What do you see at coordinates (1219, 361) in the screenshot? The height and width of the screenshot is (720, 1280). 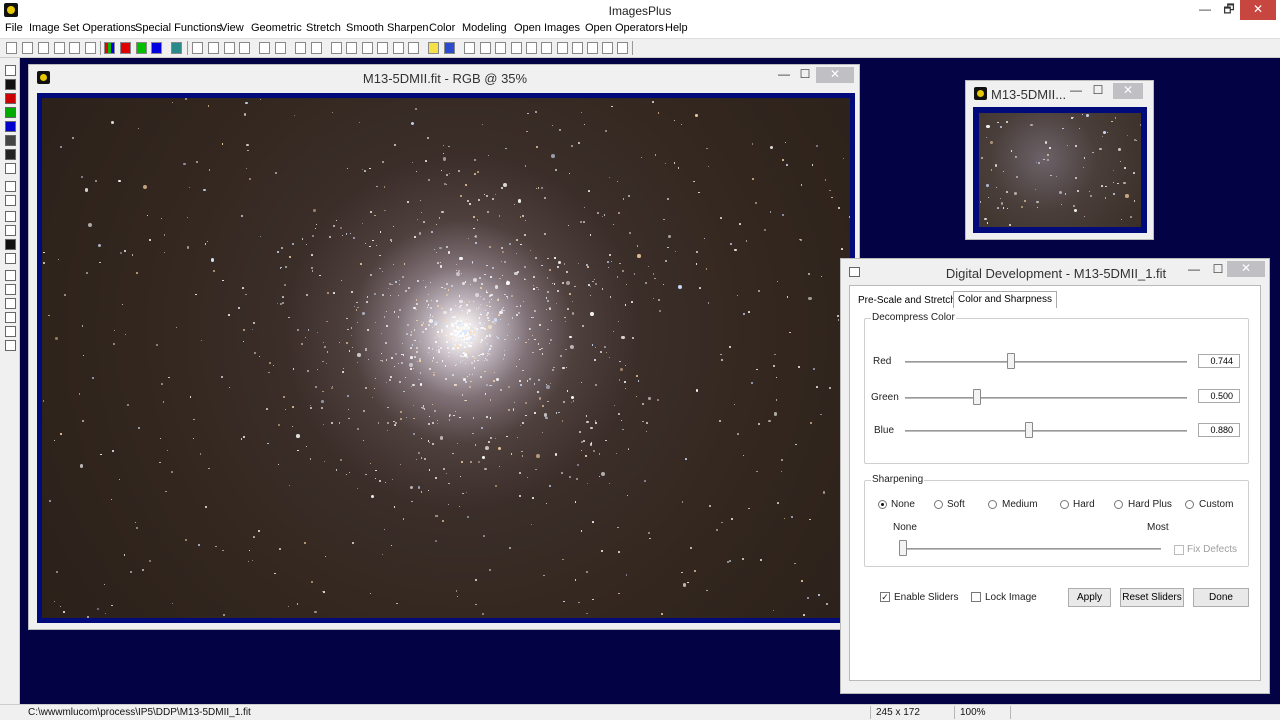 I see `red-value-field: 0.744` at bounding box center [1219, 361].